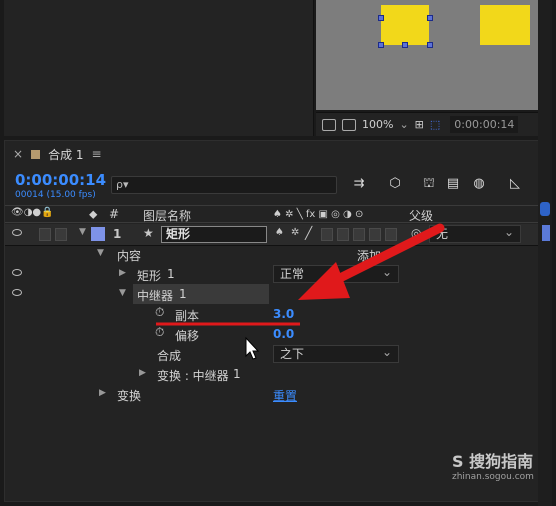 This screenshot has width=556, height=506. I want to click on annotation-arrow-head, so click(324, 281).